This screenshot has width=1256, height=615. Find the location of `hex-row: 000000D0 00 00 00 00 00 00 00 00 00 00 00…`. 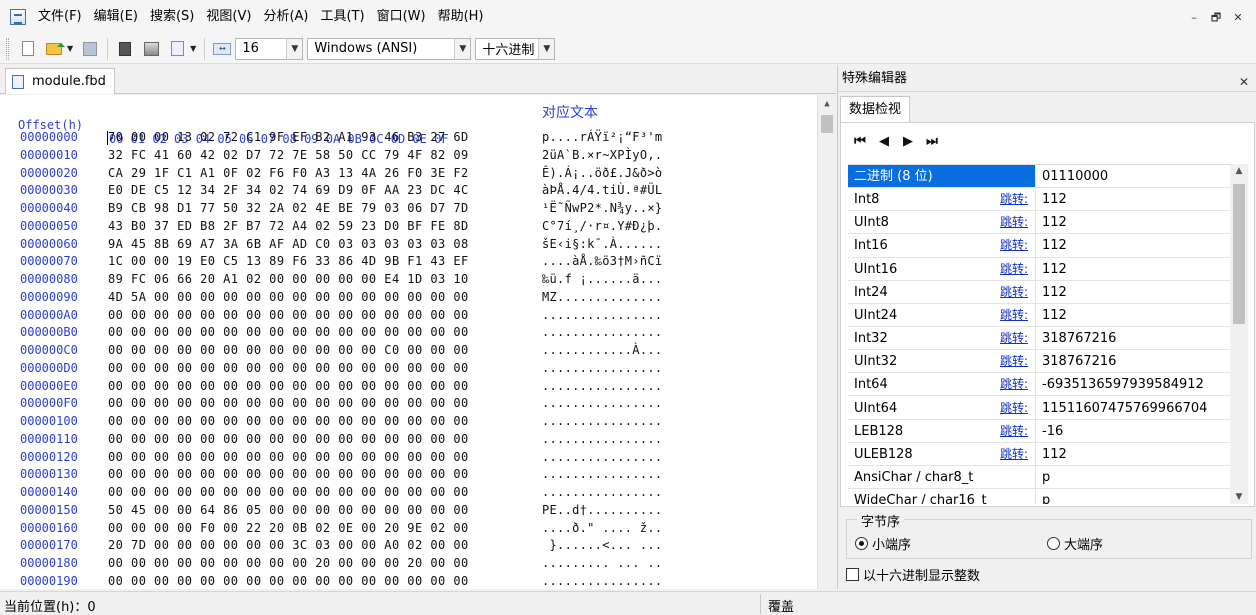

hex-row: 000000D0 00 00 00 00 00 00 00 00 00 00 00… is located at coordinates (407, 369).